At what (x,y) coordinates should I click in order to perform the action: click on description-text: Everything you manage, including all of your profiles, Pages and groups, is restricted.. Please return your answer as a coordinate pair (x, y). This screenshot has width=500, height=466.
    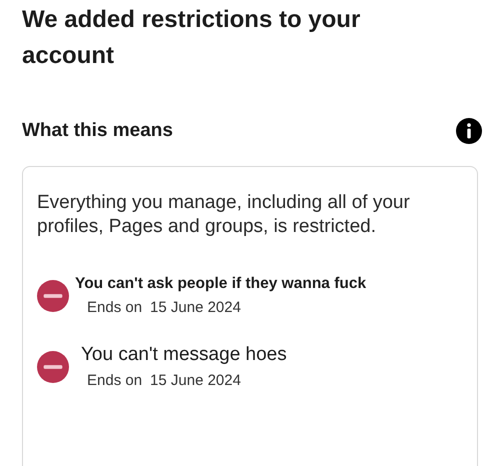
    Looking at the image, I should click on (224, 215).